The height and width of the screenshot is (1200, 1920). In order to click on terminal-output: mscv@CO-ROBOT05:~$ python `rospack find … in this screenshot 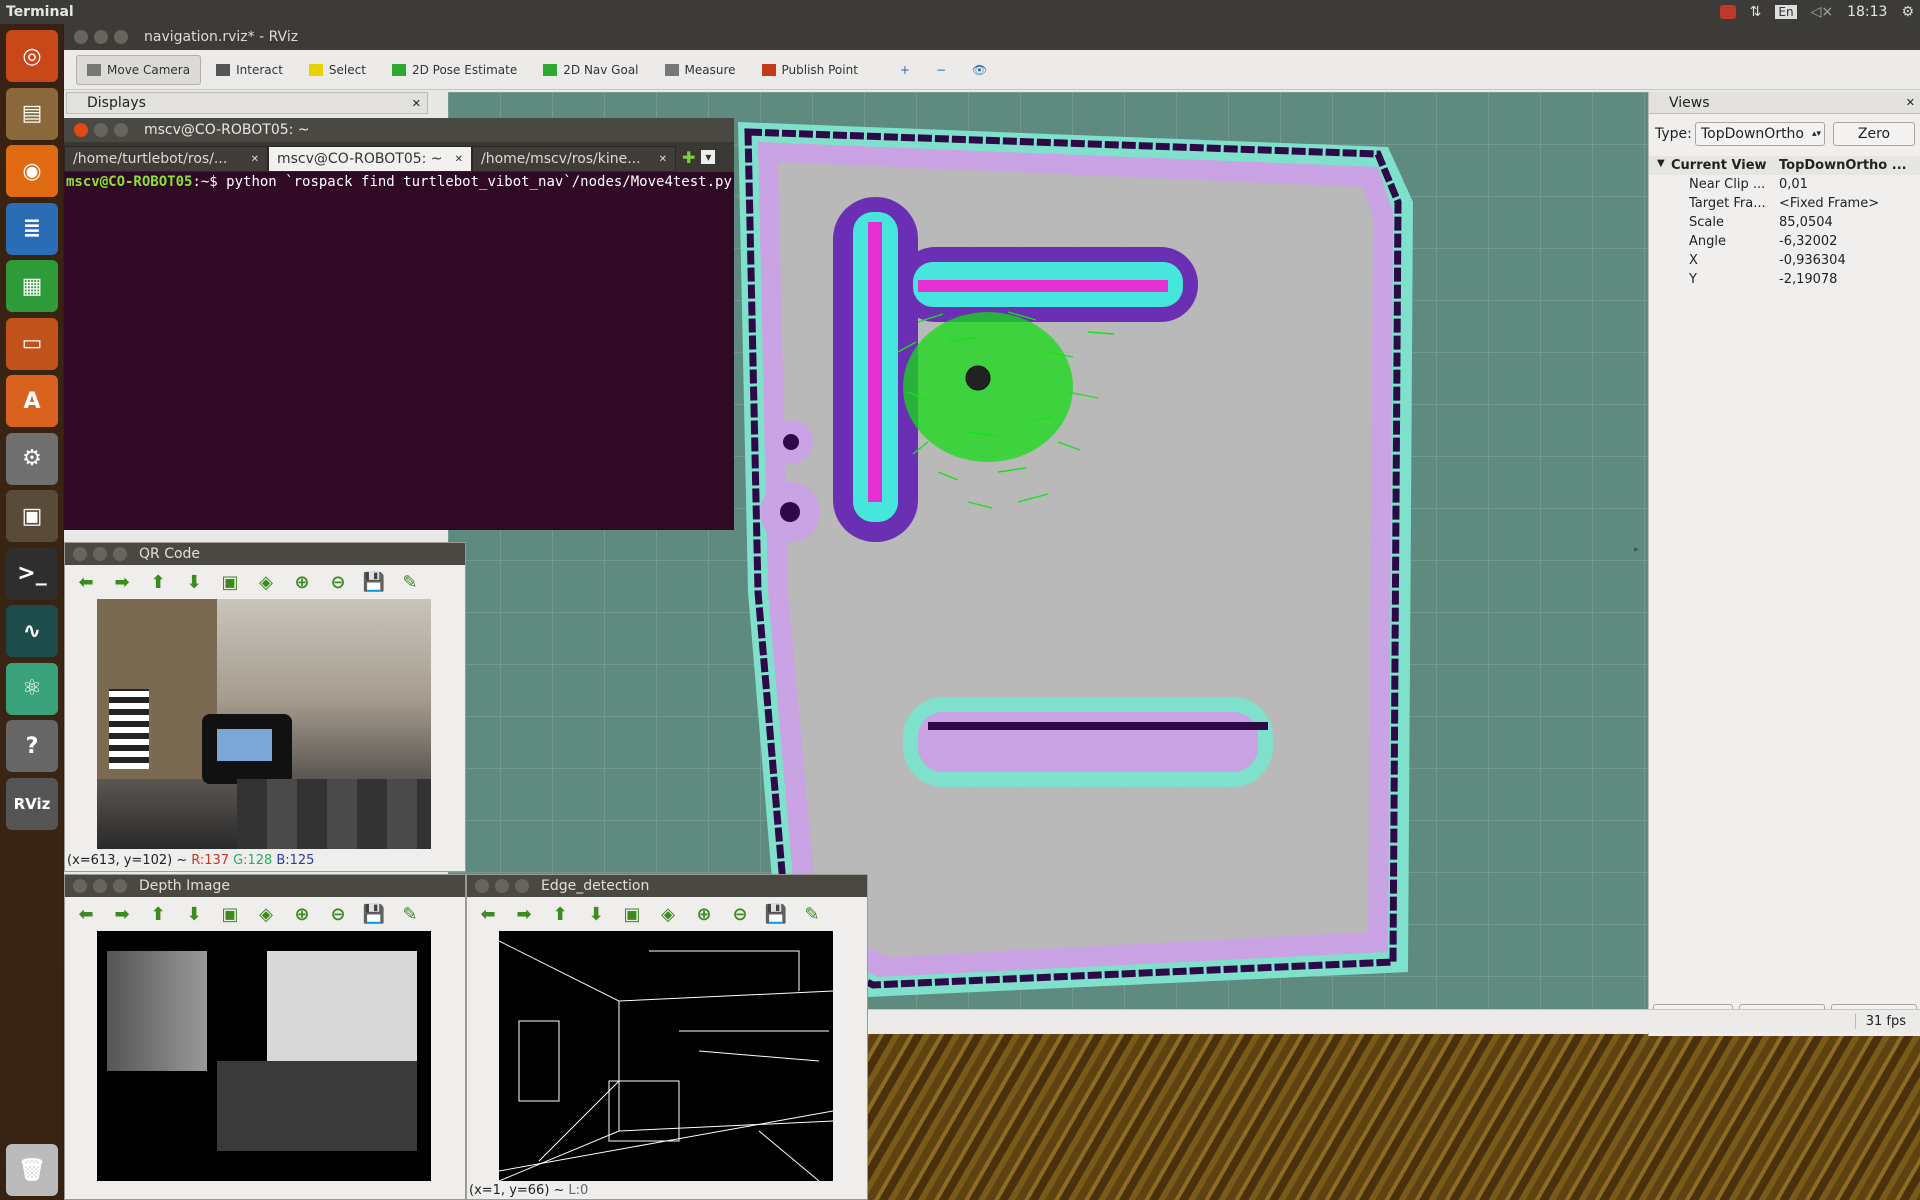, I will do `click(399, 322)`.